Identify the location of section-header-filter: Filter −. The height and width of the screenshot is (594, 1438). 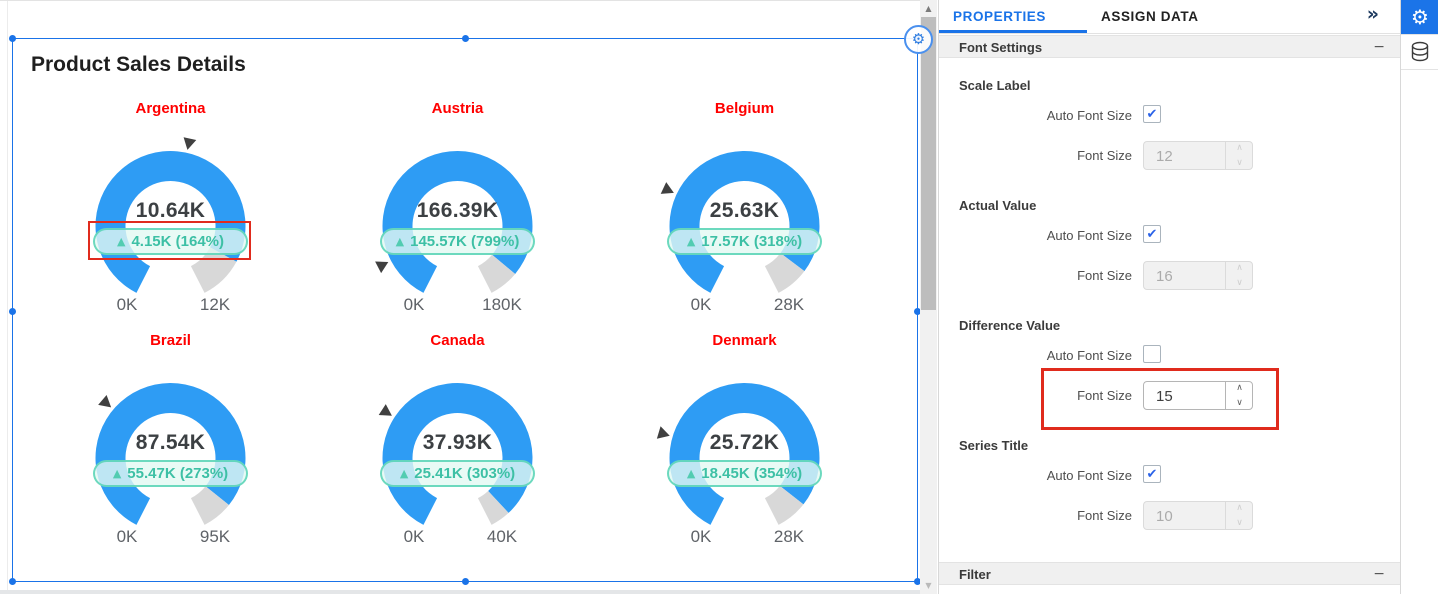
(1170, 573).